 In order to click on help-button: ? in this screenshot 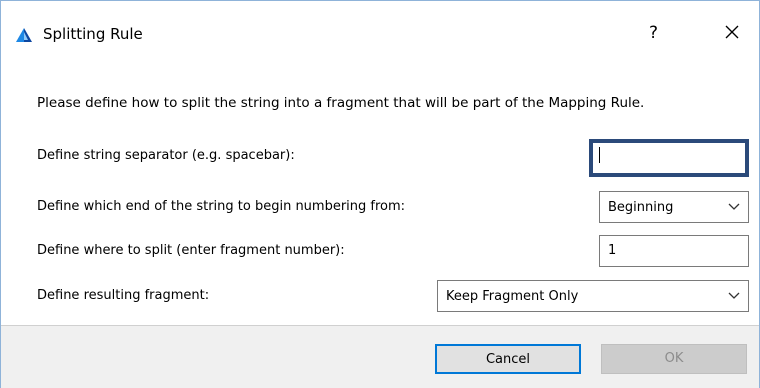, I will do `click(653, 33)`.